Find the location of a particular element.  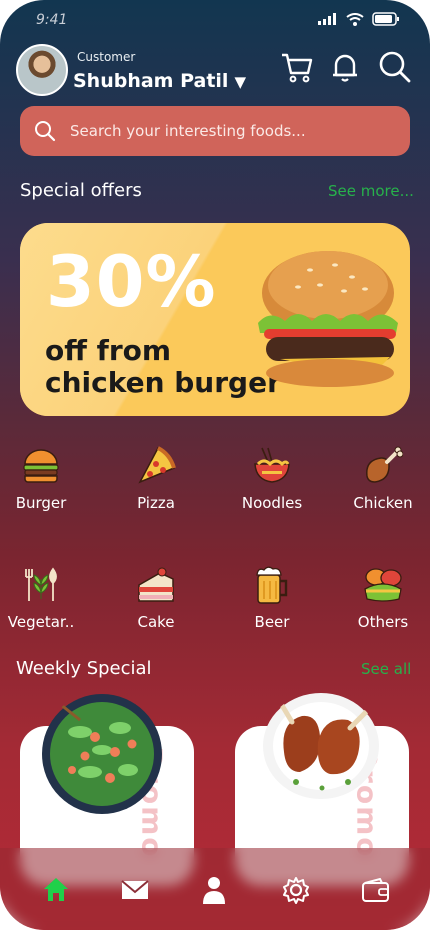

signal-icon is located at coordinates (327, 19).